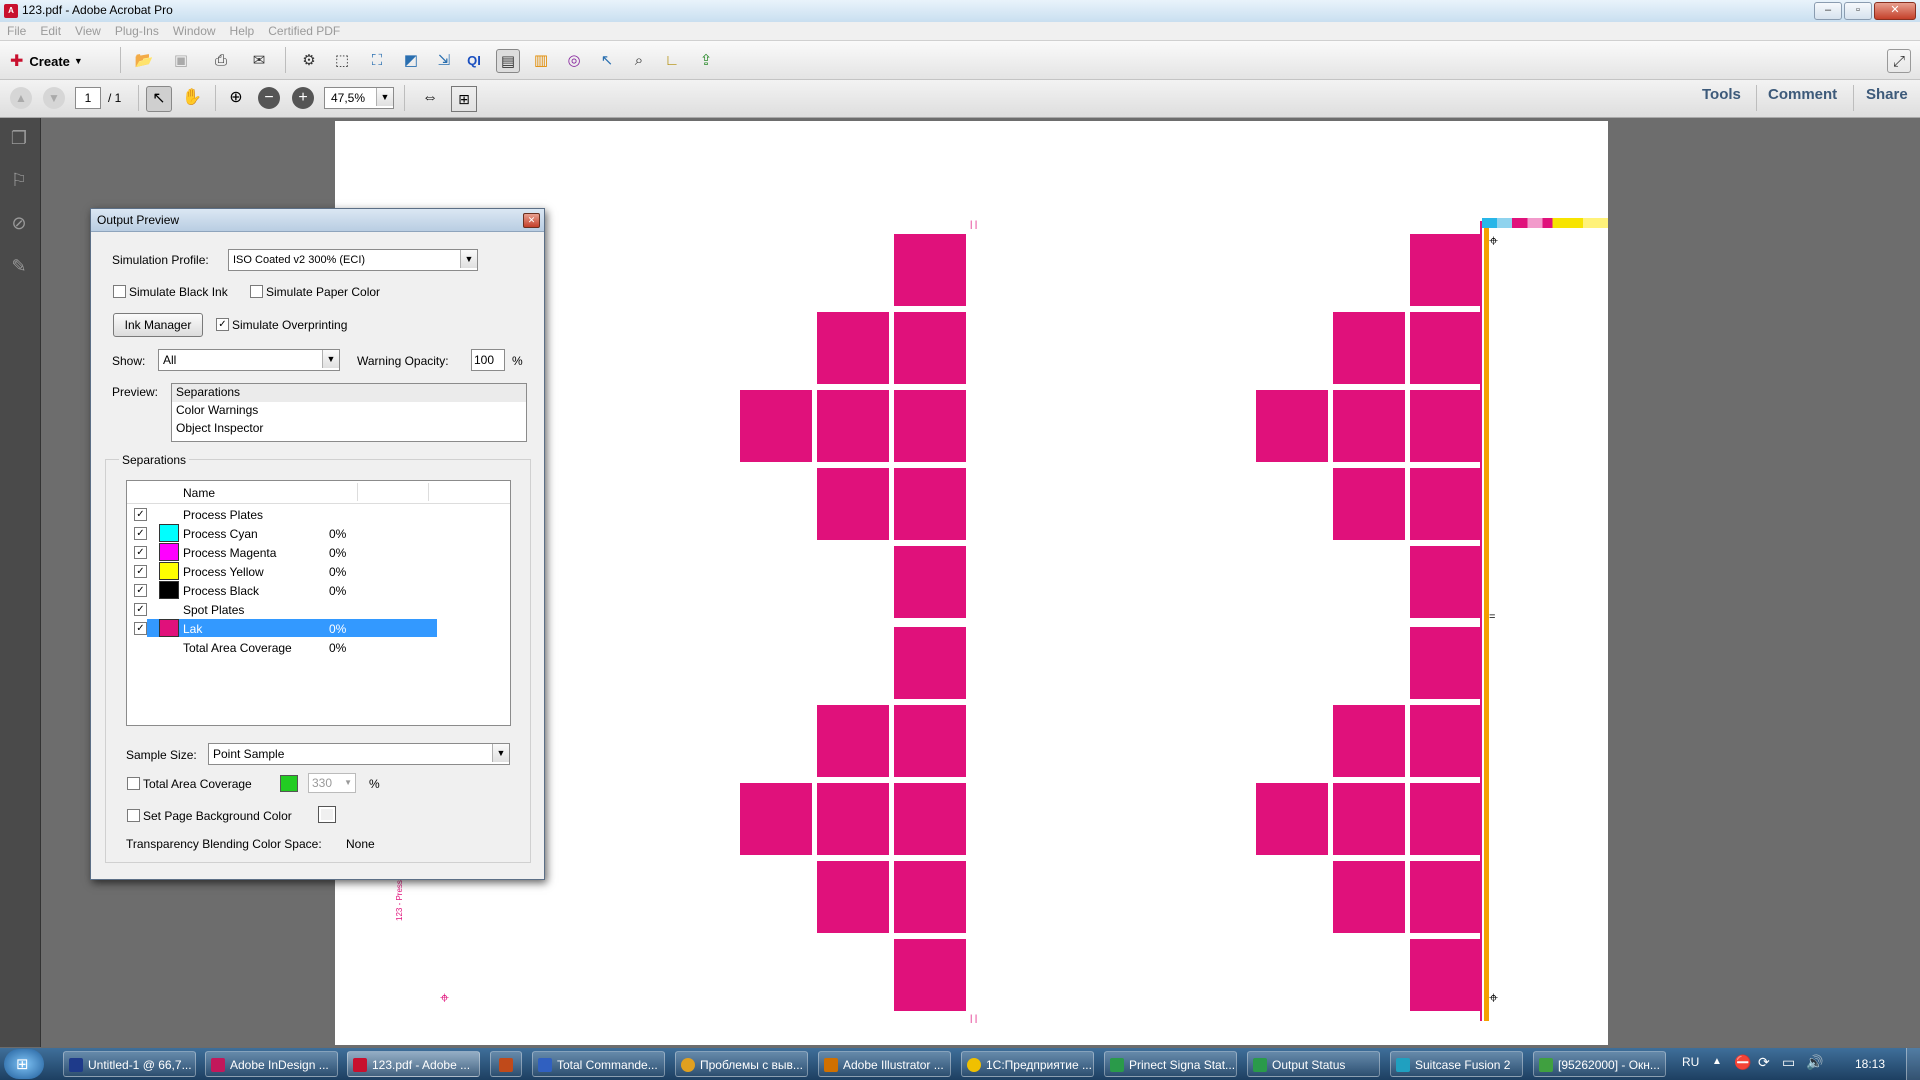 This screenshot has height=1080, width=1920. I want to click on page-thumbnails-icon: ❐, so click(19, 139).